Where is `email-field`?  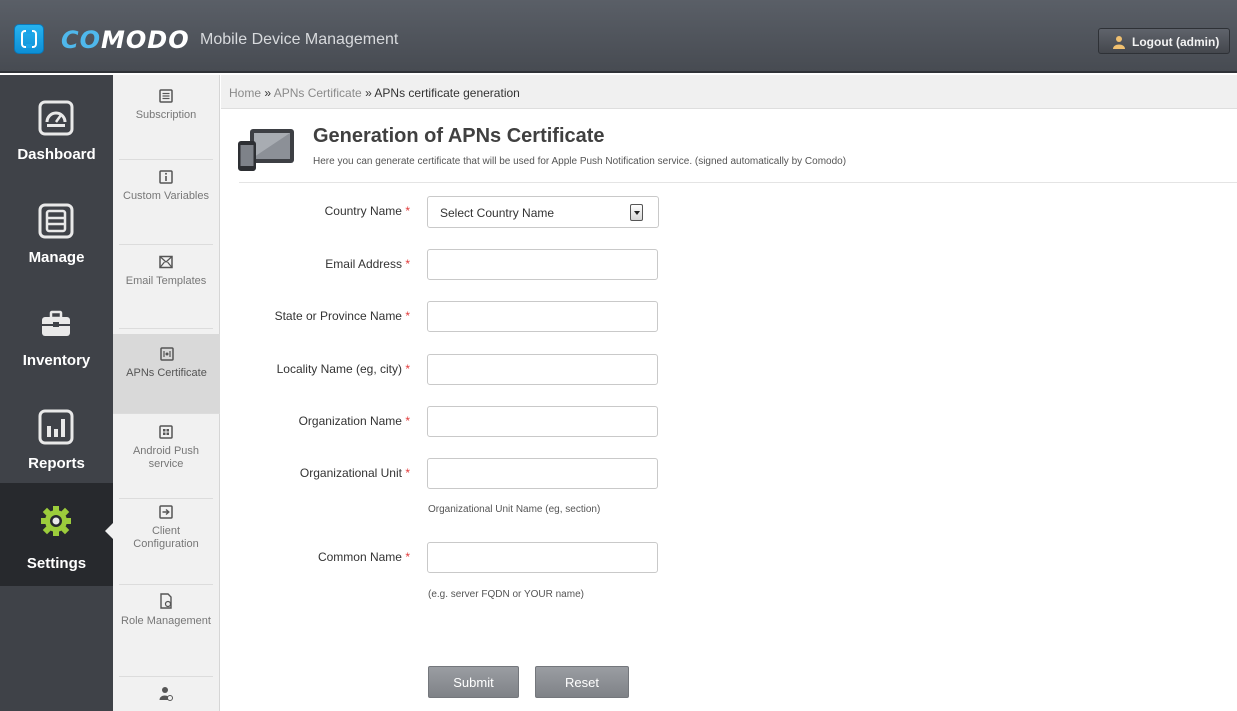 email-field is located at coordinates (542, 264).